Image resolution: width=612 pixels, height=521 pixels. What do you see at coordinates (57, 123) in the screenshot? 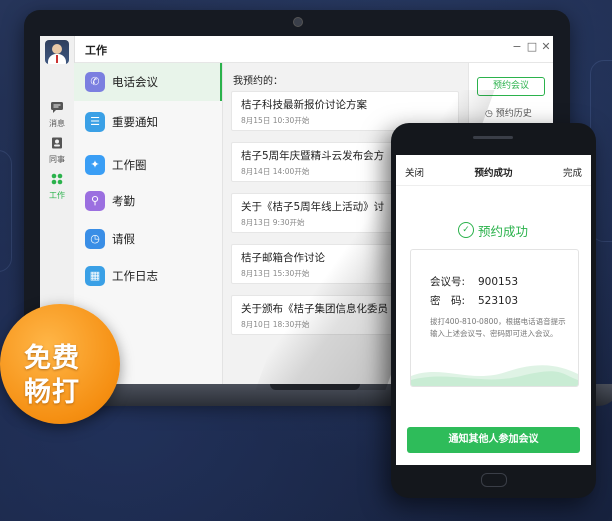
I see `rail-label: 消息` at bounding box center [57, 123].